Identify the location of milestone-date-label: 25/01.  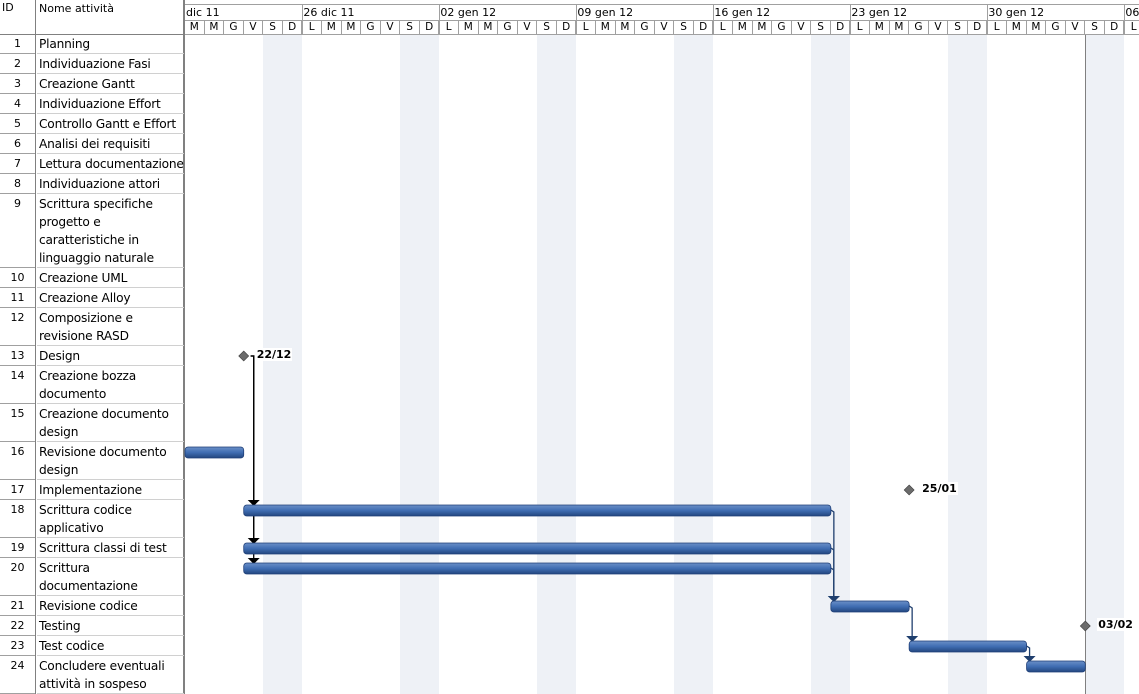
(939, 488).